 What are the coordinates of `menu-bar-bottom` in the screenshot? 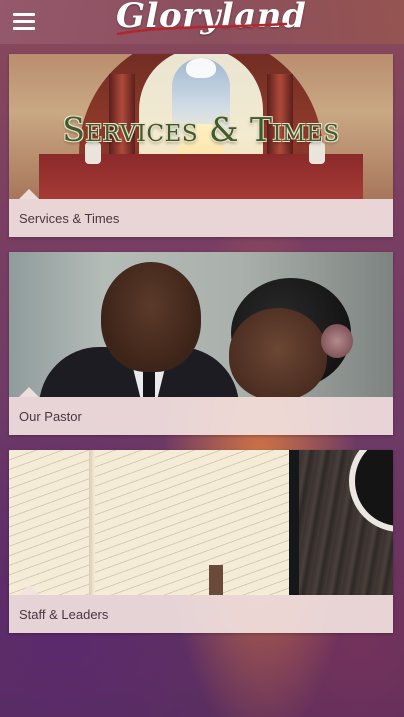 It's located at (24, 28).